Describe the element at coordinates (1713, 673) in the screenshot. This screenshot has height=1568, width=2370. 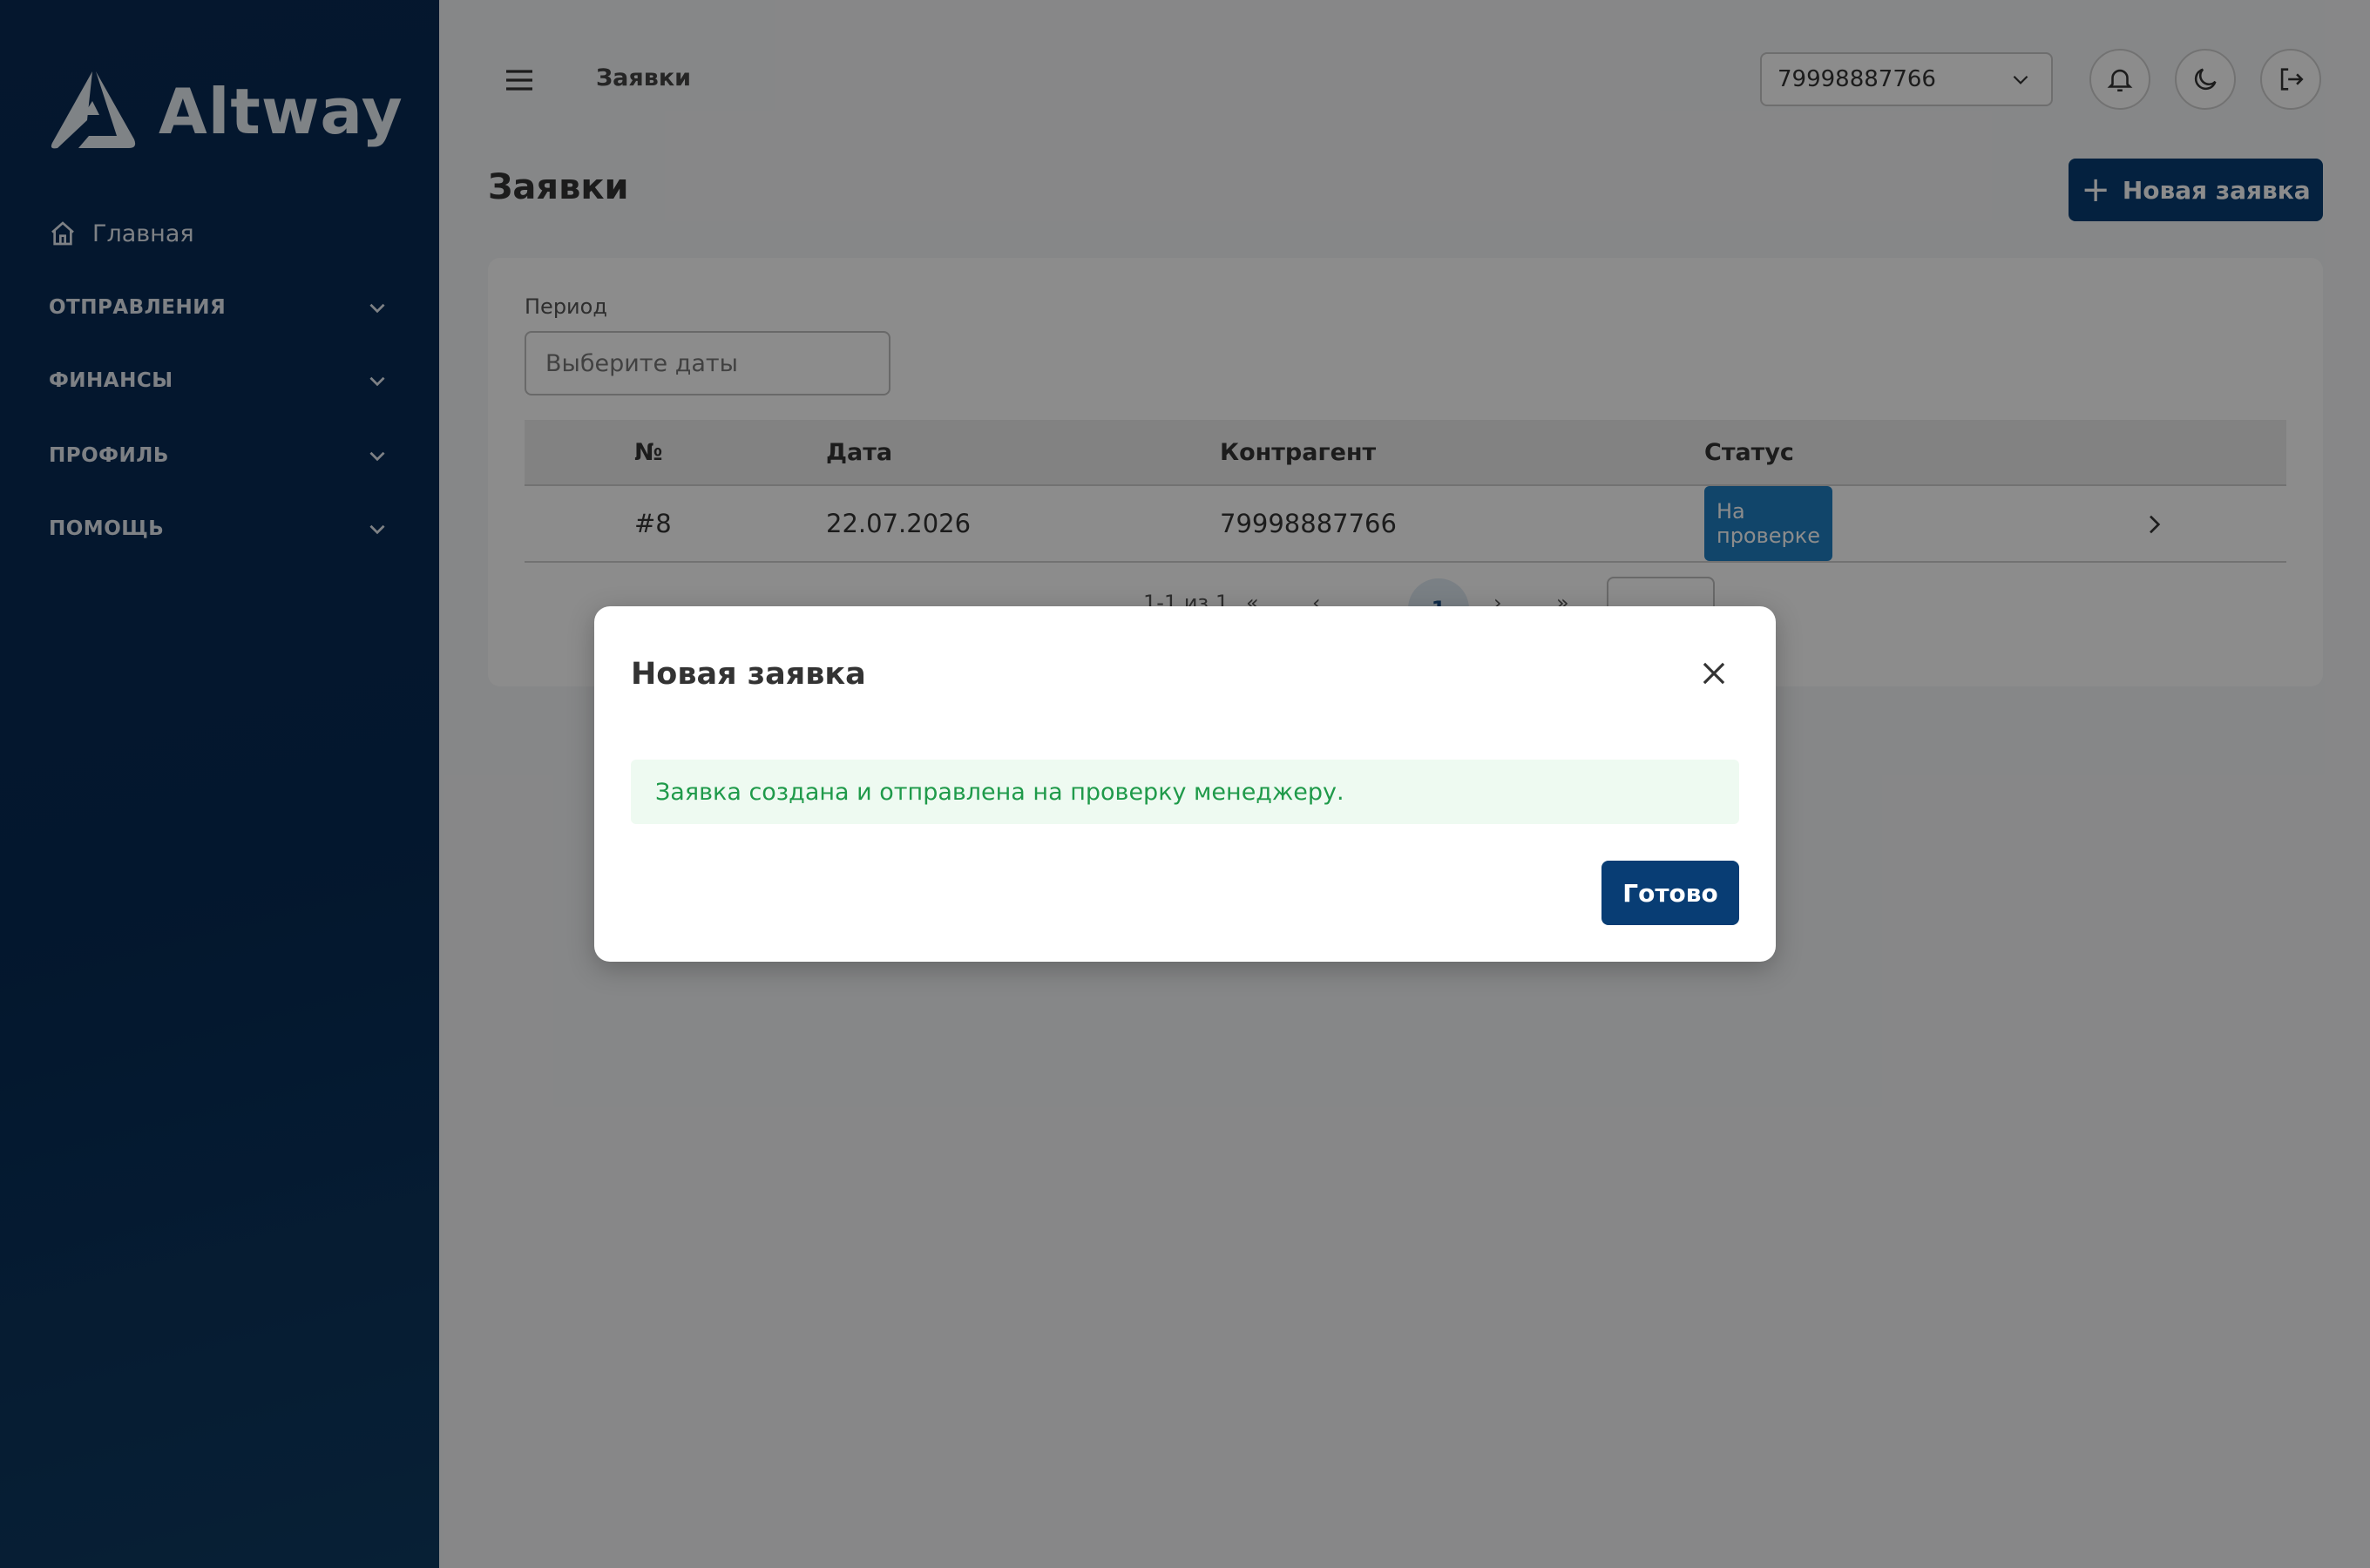
I see `close-icon` at that location.